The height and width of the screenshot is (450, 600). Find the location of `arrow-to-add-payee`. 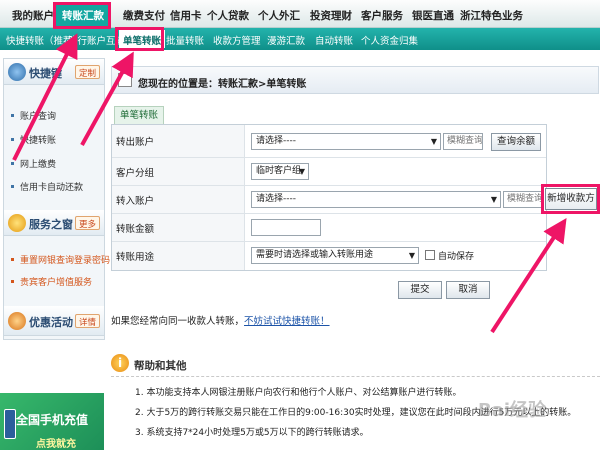

arrow-to-add-payee is located at coordinates (528, 275).